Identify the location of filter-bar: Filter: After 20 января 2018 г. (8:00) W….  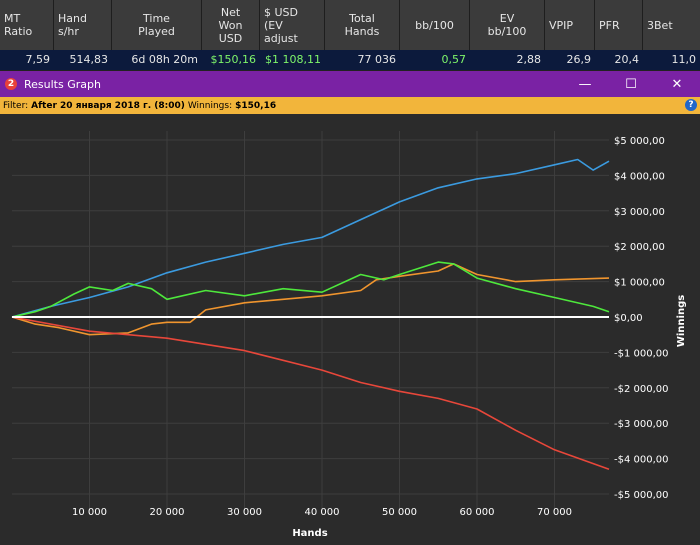
(350, 105).